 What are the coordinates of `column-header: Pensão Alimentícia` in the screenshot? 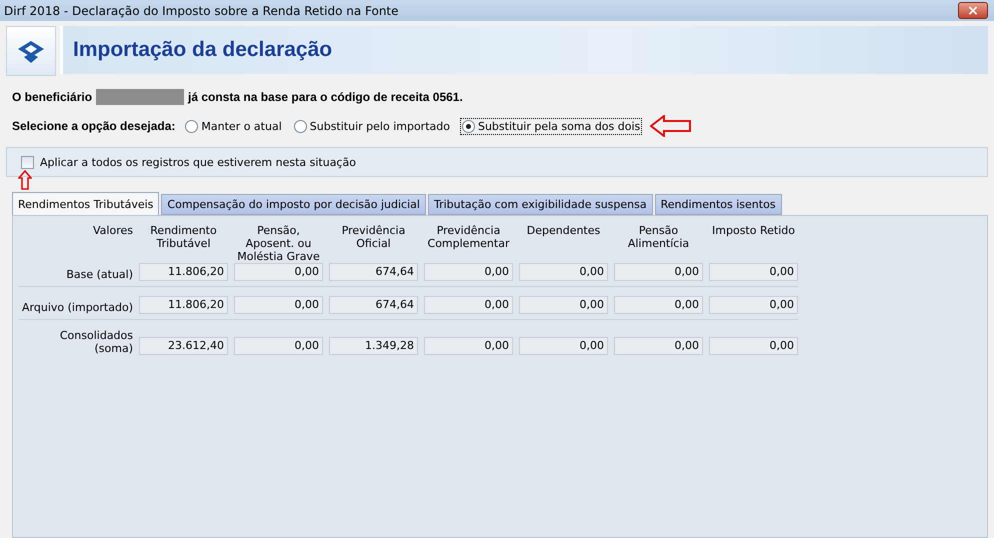 It's located at (658, 237).